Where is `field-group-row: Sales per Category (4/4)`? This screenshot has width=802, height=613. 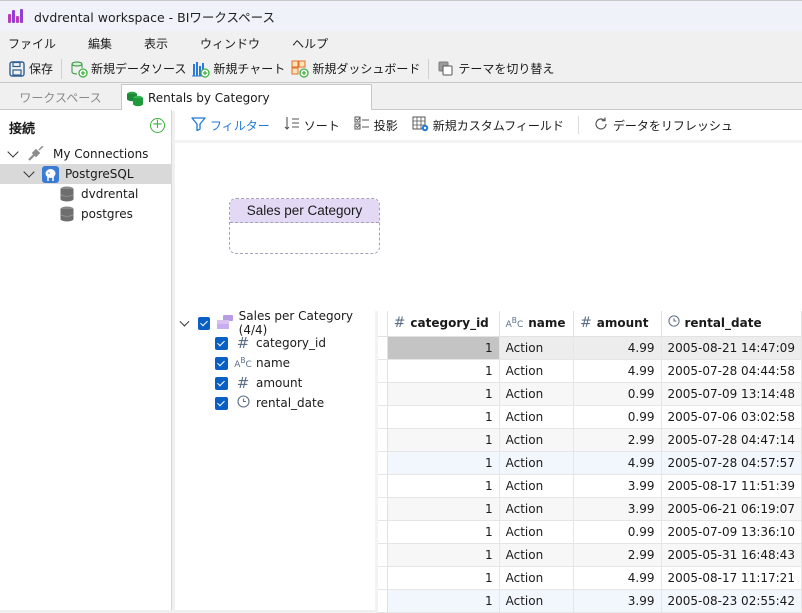 field-group-row: Sales per Category (4/4) is located at coordinates (277, 323).